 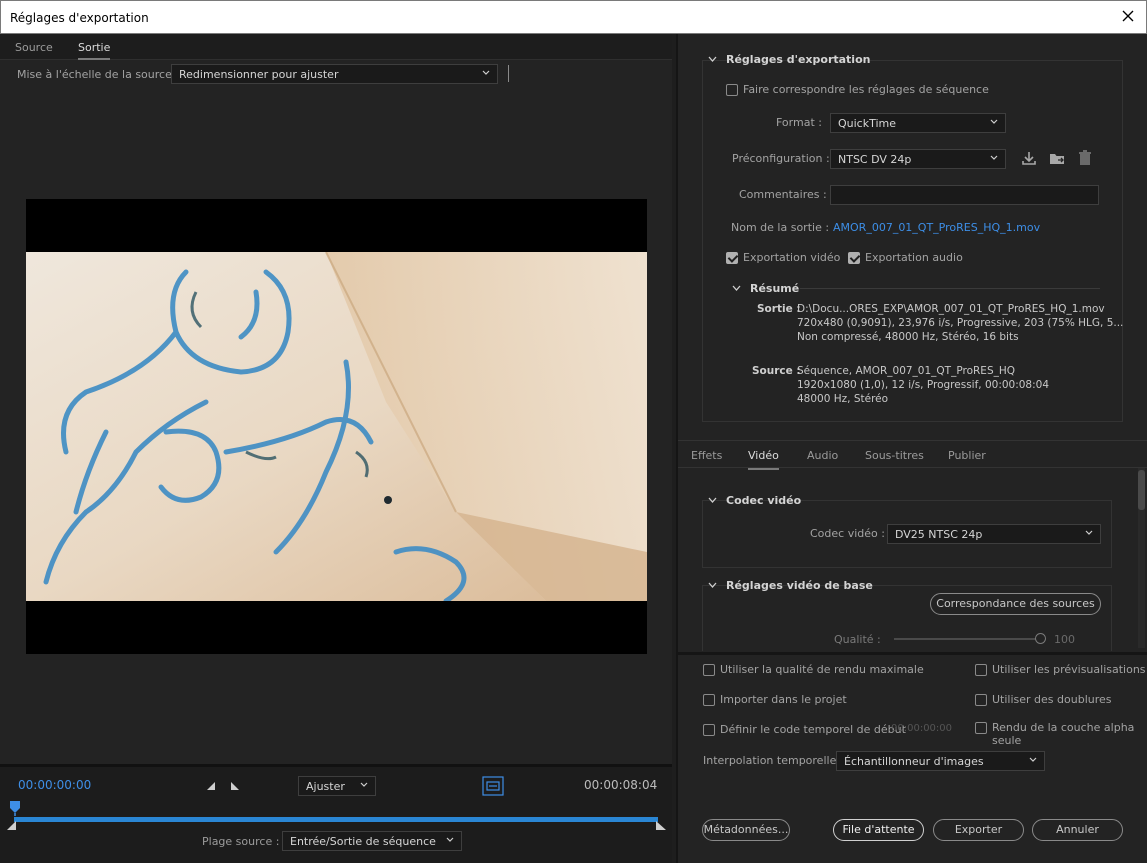 I want to click on output-name-label: Nom de la sortie :, so click(x=780, y=227).